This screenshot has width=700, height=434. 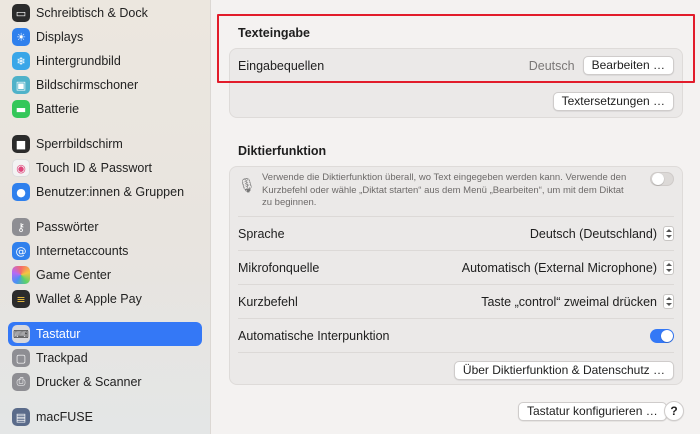 I want to click on sidebar-item-users-groups: ● Benutzer:innen & Gruppen, so click(x=105, y=192).